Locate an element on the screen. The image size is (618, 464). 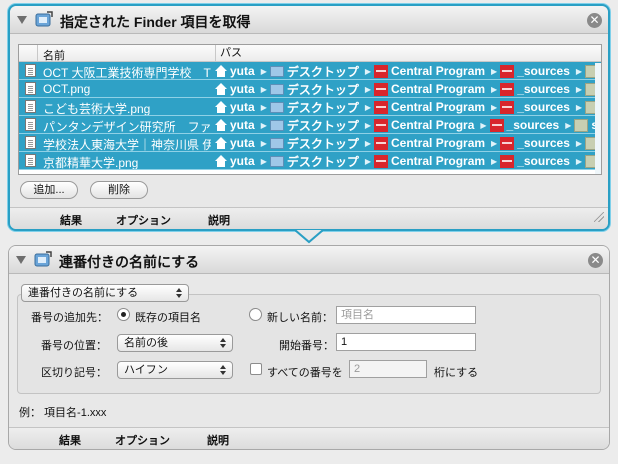
file-name: こども芸術大学.png is located at coordinates (97, 109).